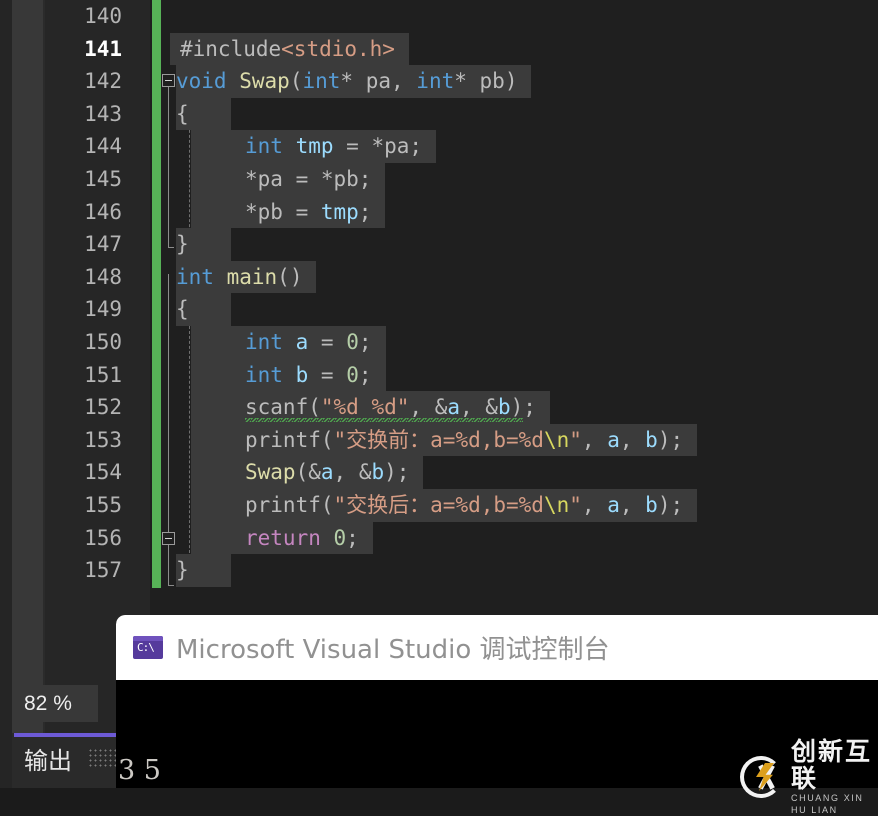 This screenshot has height=816, width=878. I want to click on console-app-icon: C:\, so click(148, 647).